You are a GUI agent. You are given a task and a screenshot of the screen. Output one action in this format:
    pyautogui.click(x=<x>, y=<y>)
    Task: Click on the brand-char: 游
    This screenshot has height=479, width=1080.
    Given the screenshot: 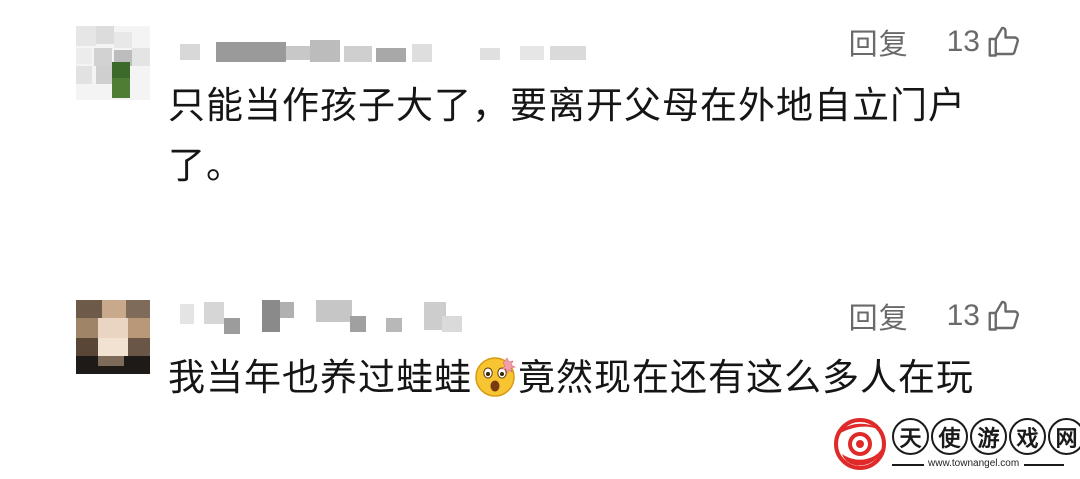 What is the action you would take?
    pyautogui.click(x=988, y=436)
    